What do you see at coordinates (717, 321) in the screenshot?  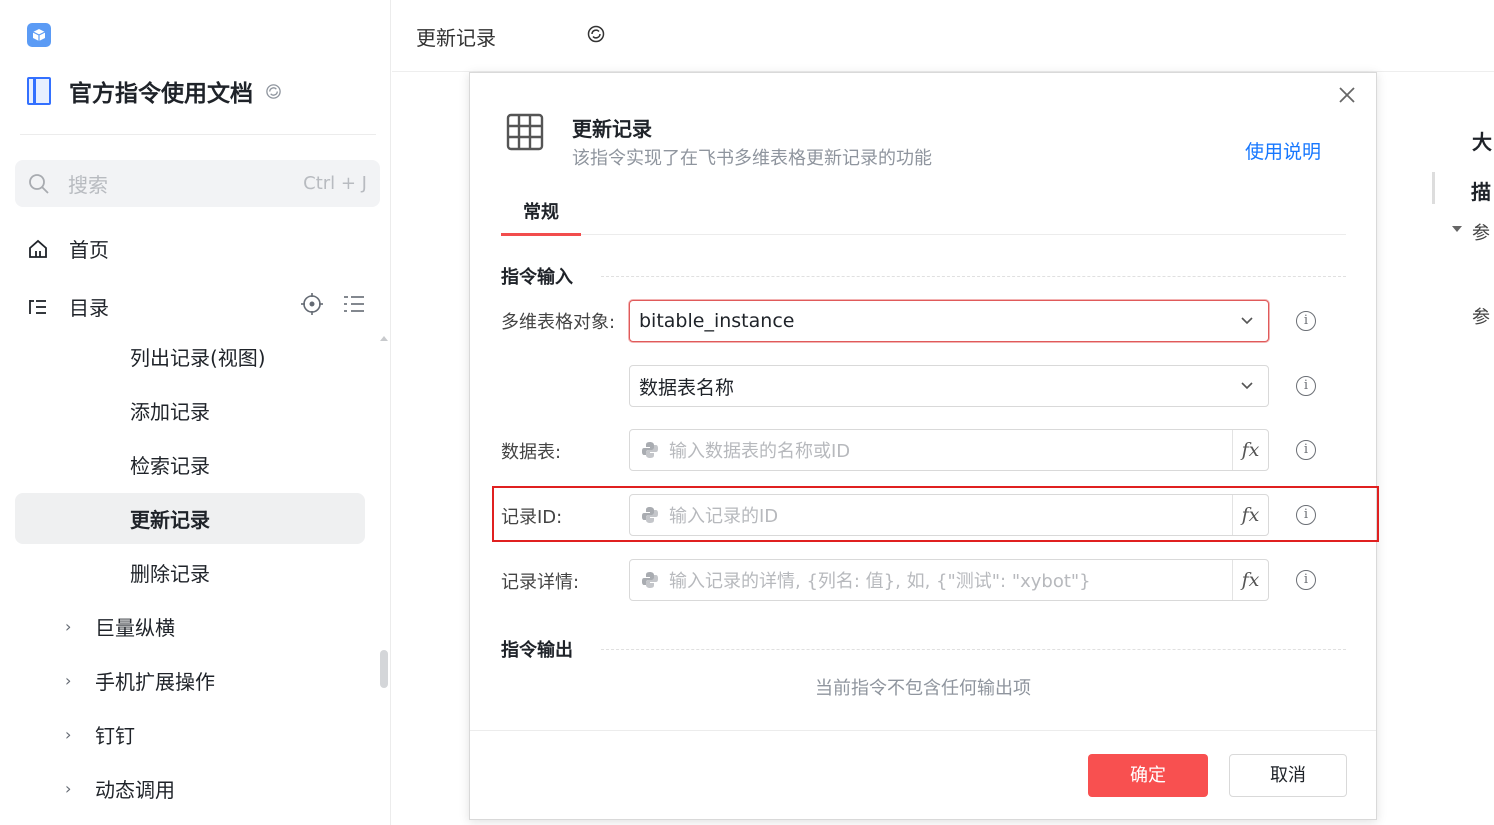 I see `bitable-value: bitable_instance` at bounding box center [717, 321].